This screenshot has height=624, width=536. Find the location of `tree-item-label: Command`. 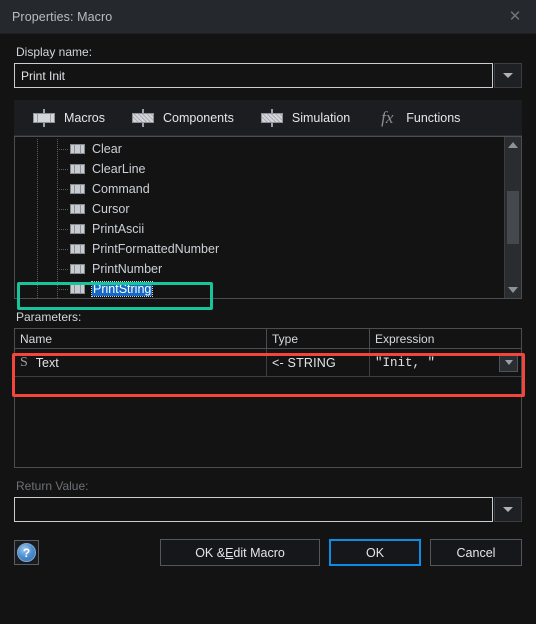

tree-item-label: Command is located at coordinates (121, 189).